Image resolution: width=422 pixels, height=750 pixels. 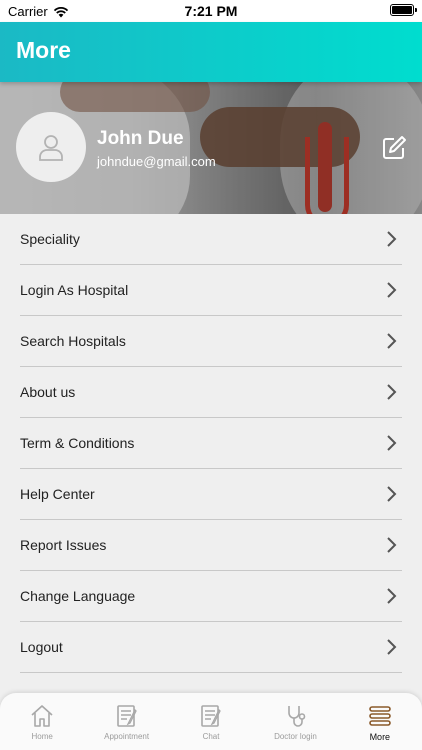 I want to click on menu-item-change-language: Change Language, so click(x=211, y=596).